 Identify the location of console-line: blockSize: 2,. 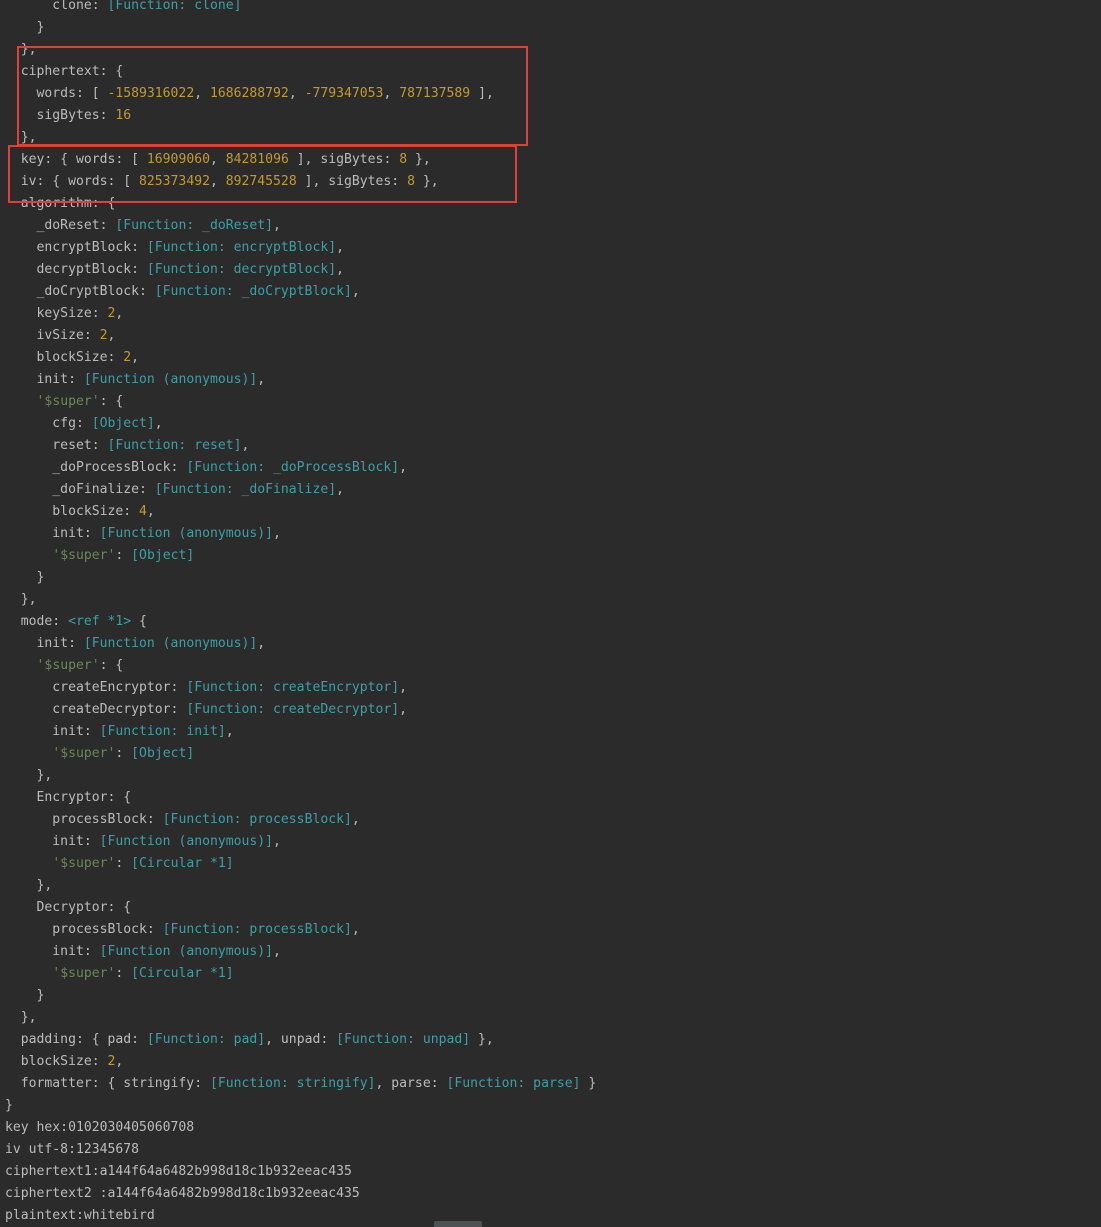
(64, 1062).